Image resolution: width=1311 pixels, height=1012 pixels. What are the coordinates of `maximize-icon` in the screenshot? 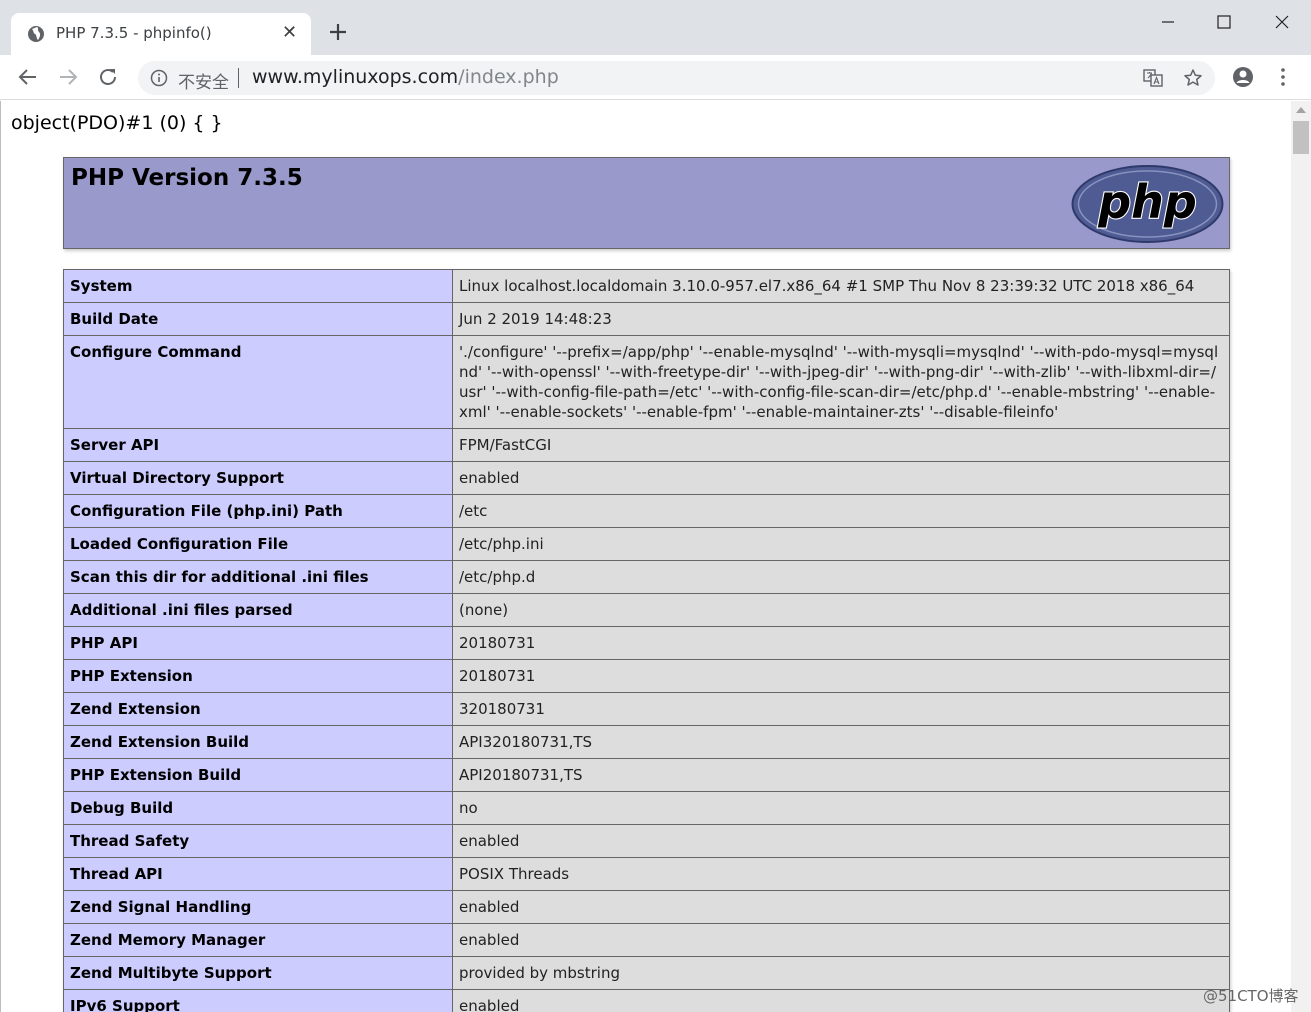 It's located at (1224, 22).